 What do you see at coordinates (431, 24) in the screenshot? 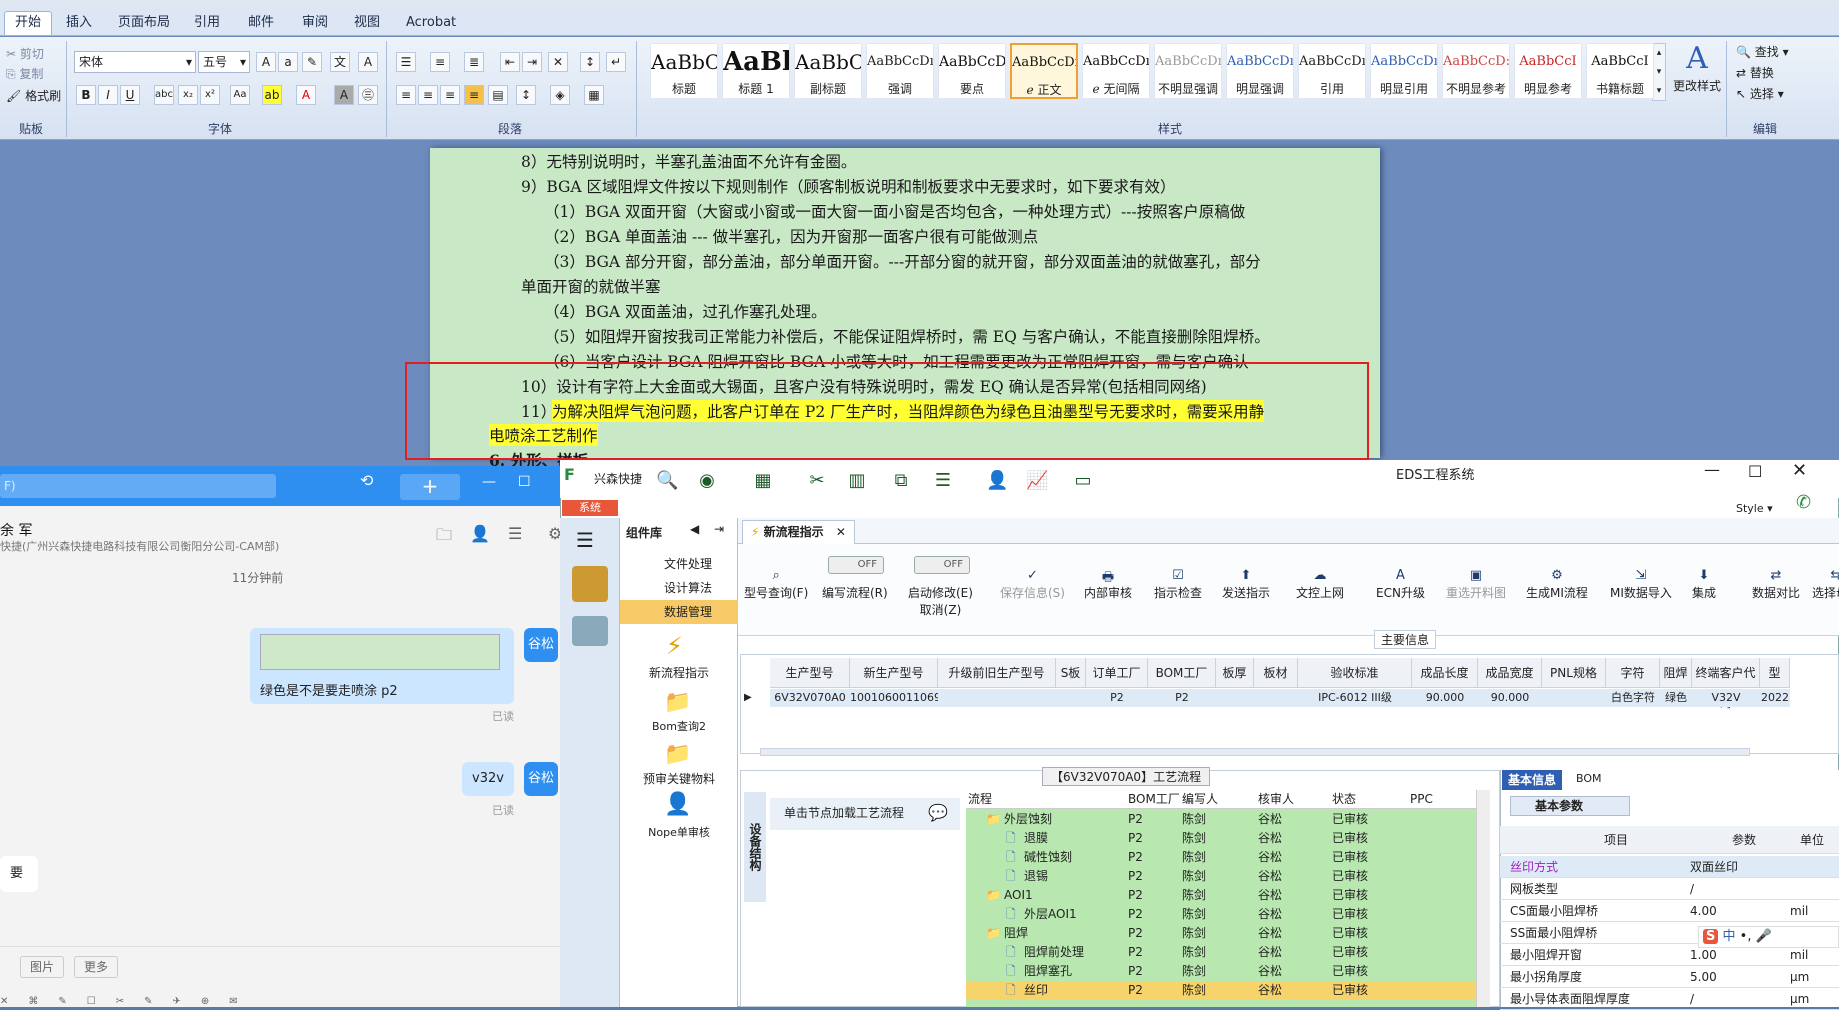
I see `tab-acrobat: Acrobat` at bounding box center [431, 24].